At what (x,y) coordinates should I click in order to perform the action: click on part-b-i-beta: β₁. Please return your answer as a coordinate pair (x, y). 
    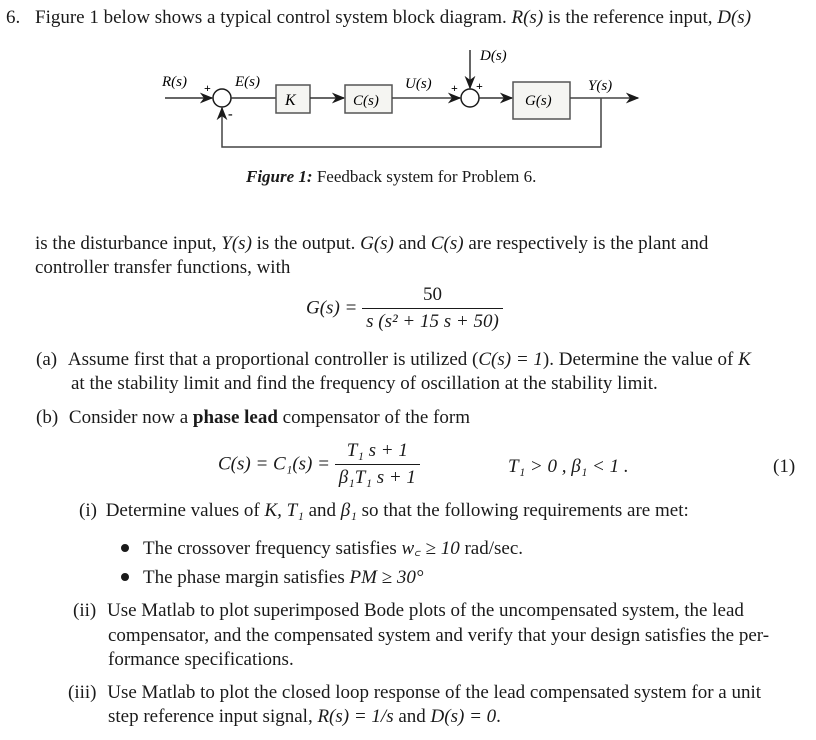
    Looking at the image, I should click on (348, 510).